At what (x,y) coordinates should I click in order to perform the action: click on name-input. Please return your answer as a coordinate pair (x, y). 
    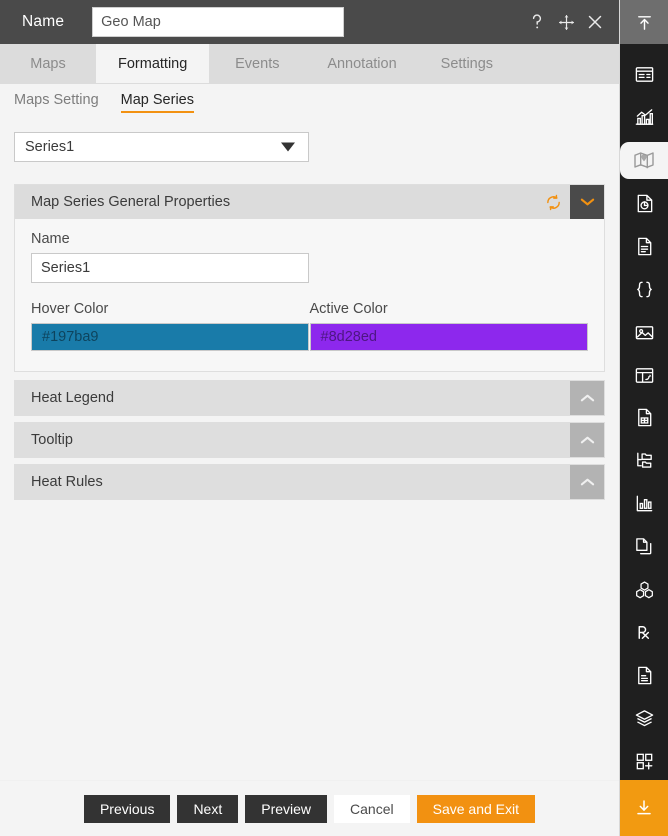
    Looking at the image, I should click on (218, 22).